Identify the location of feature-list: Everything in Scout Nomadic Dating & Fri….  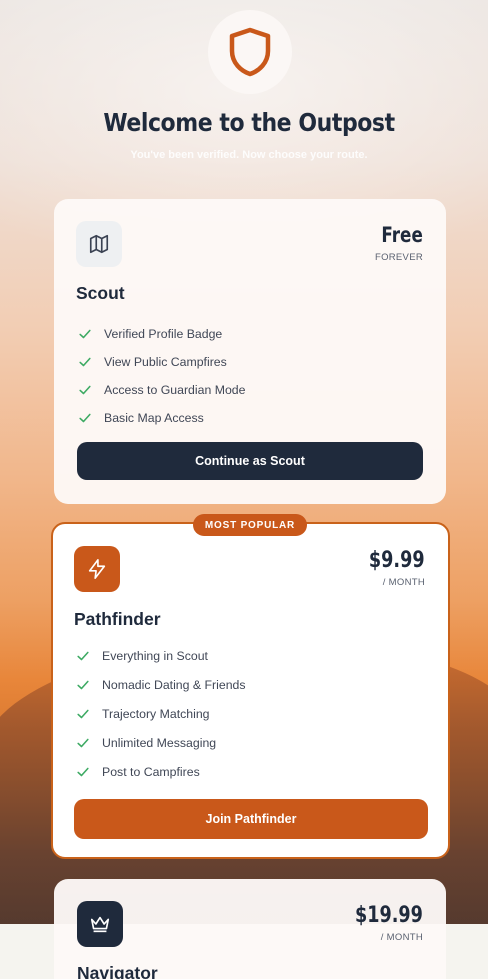
(161, 713).